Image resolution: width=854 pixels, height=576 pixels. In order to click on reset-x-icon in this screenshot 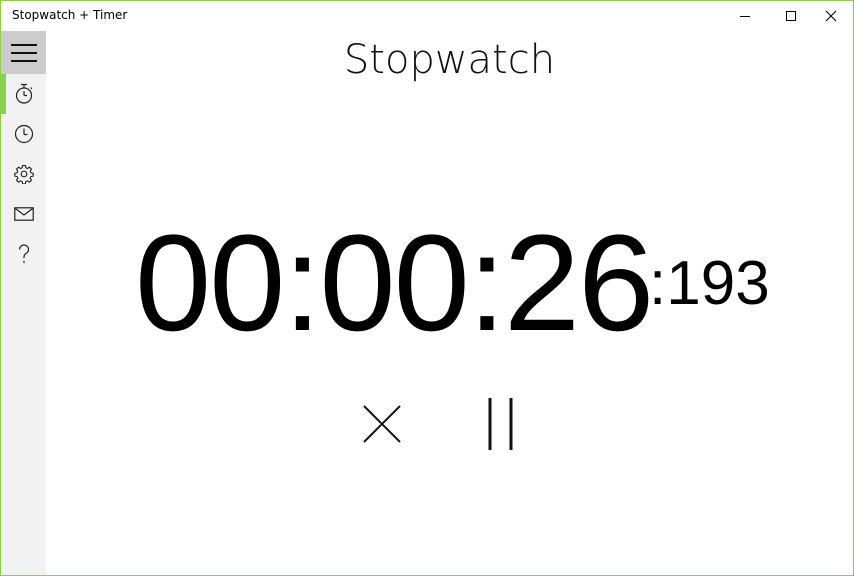, I will do `click(382, 424)`.